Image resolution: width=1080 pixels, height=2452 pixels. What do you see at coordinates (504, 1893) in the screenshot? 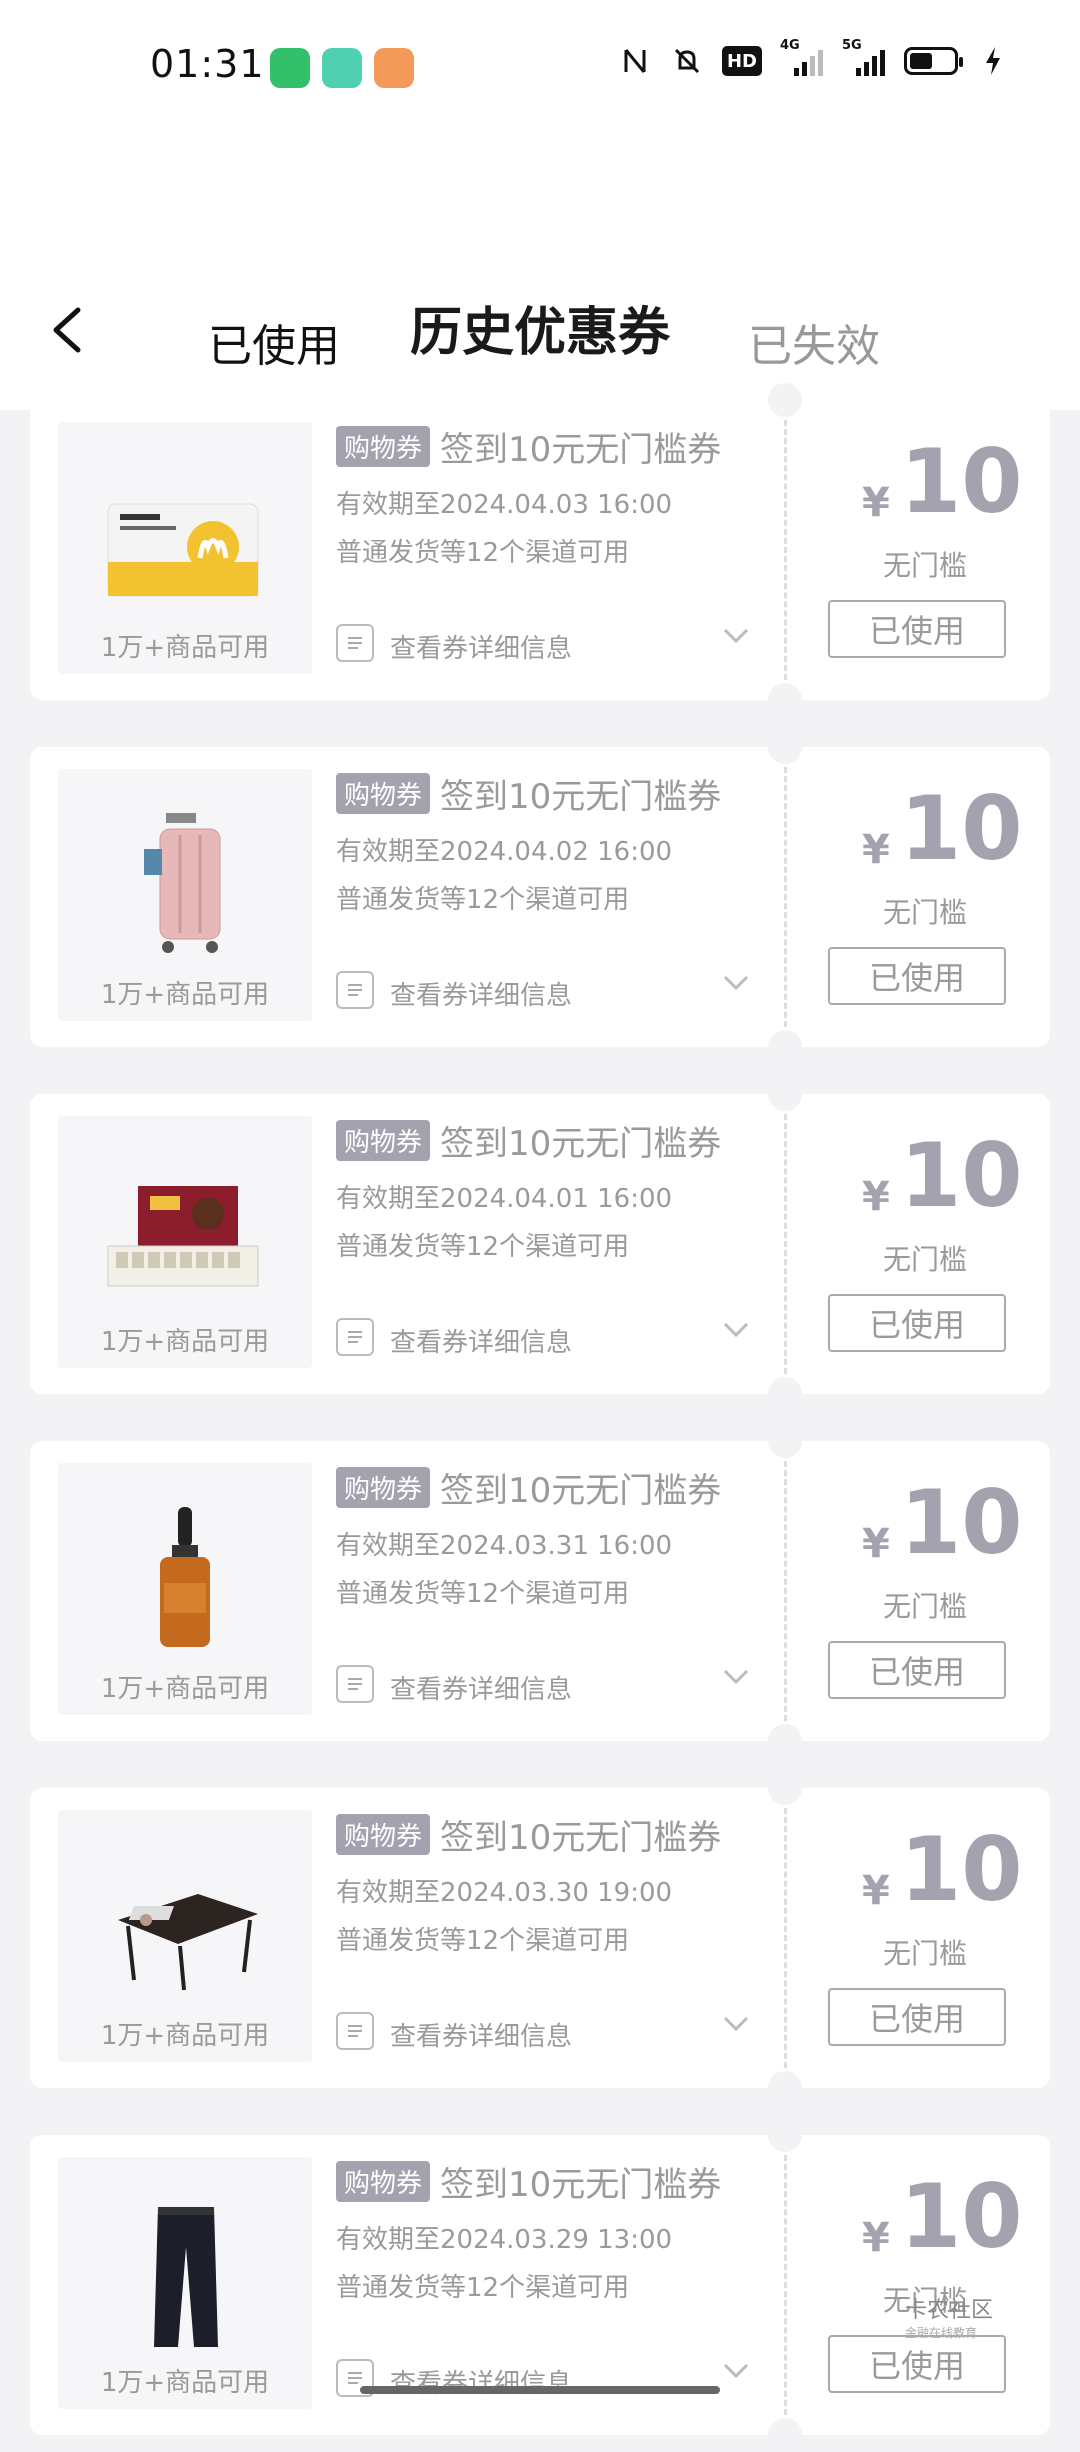
I see `coupon-validity: 有效期至2024.03.30 19:00` at bounding box center [504, 1893].